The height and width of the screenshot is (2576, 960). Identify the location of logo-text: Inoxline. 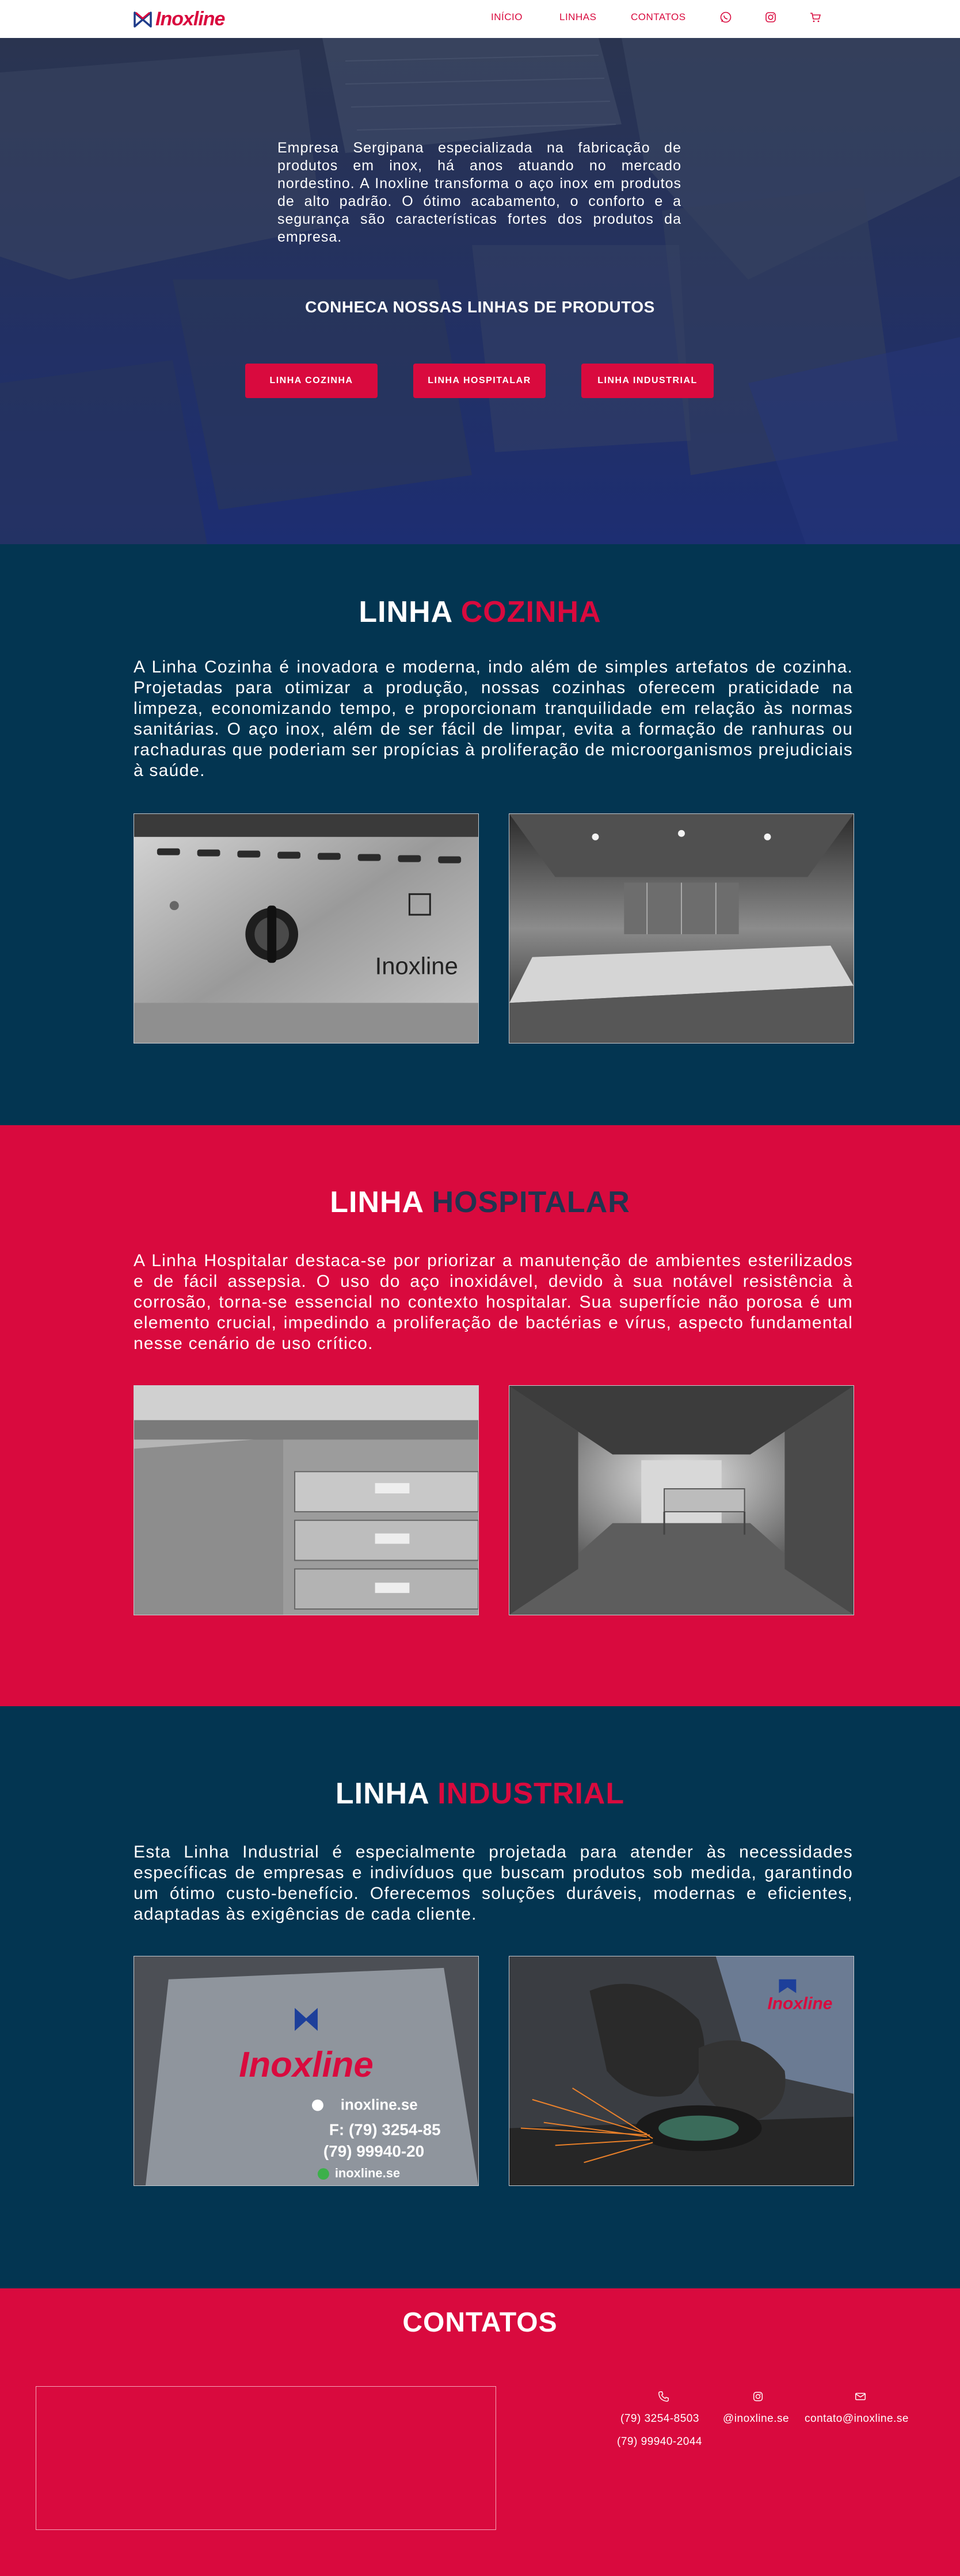
(190, 18).